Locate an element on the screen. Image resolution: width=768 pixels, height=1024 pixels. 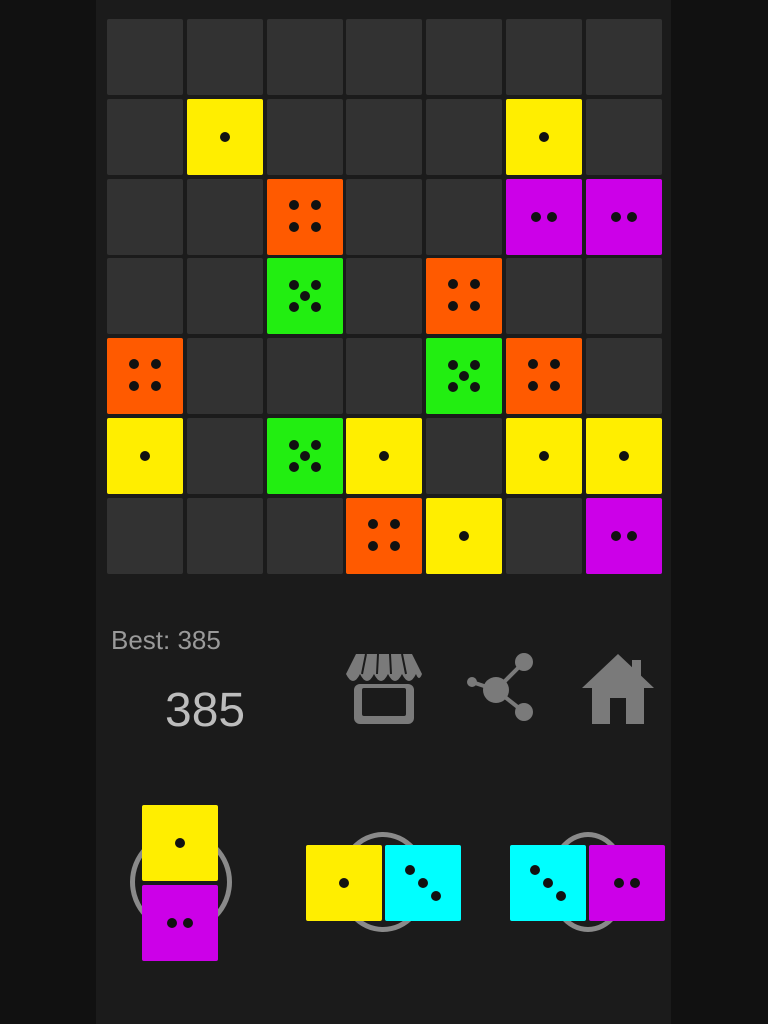
shop-icon is located at coordinates (384, 689).